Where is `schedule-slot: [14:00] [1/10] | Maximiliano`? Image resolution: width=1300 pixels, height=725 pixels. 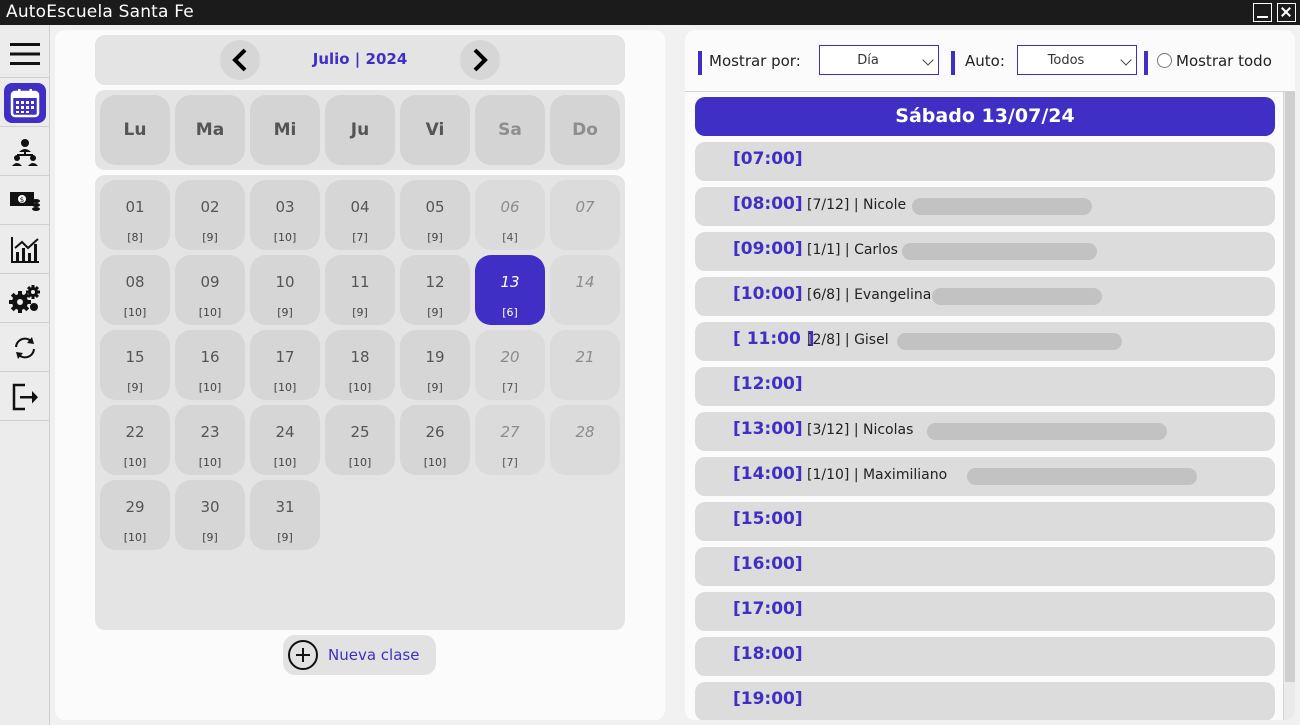
schedule-slot: [14:00] [1/10] | Maximiliano is located at coordinates (985, 476).